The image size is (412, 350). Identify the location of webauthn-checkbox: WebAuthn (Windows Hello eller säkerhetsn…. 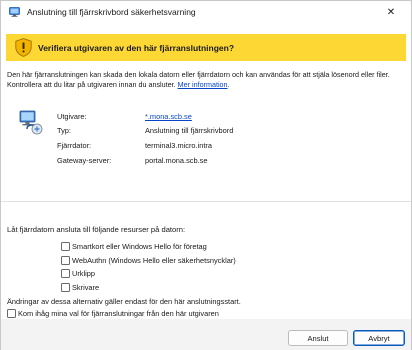
(148, 260).